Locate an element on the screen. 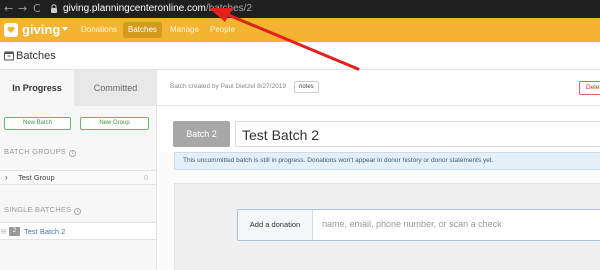 The height and width of the screenshot is (270, 600). new-group-button: New Group is located at coordinates (114, 123).